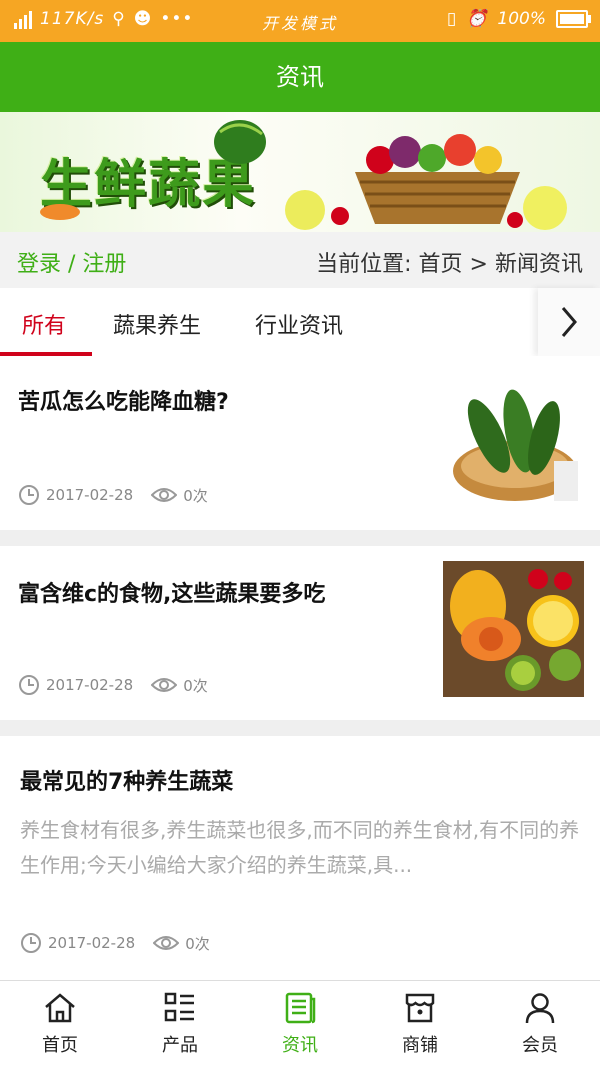  Describe the element at coordinates (157, 324) in the screenshot. I see `tab-fruit-veg-health: 蔬果养生` at that location.